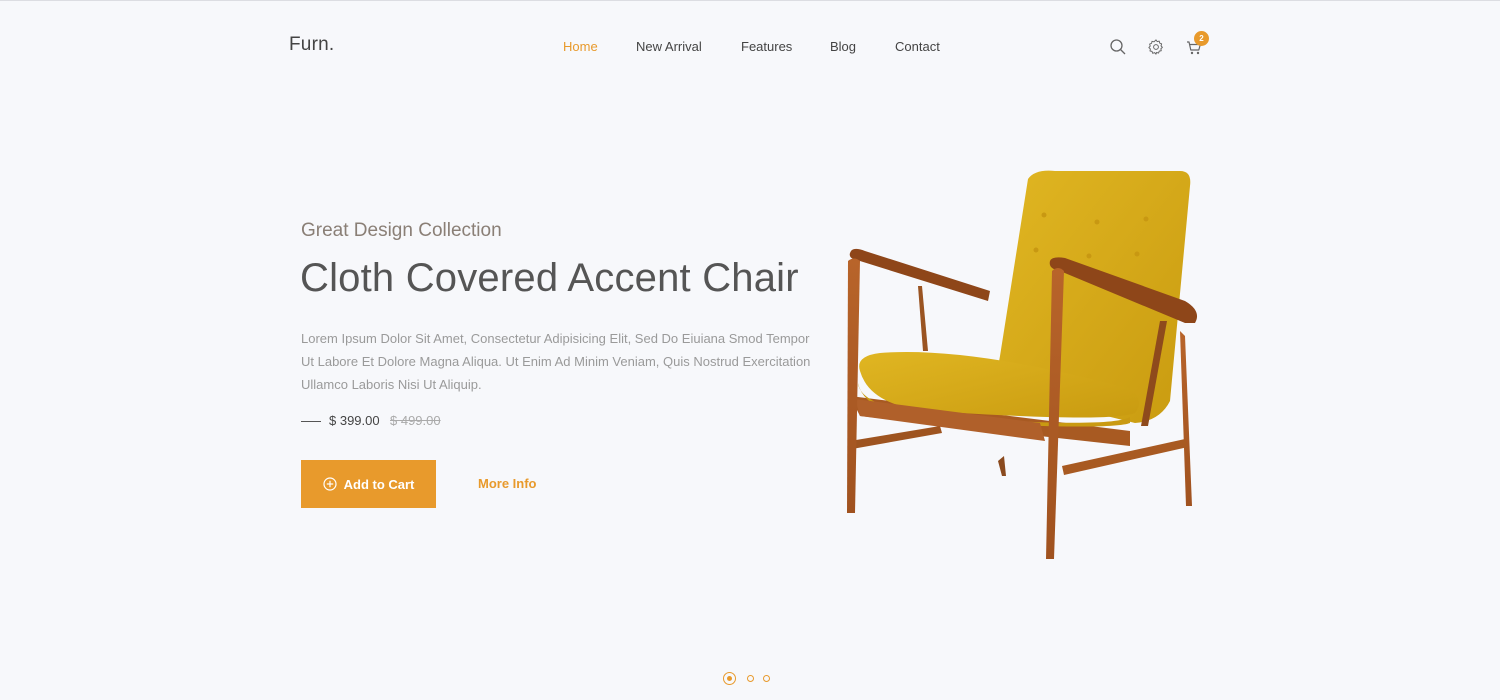  What do you see at coordinates (379, 484) in the screenshot?
I see `add-to-cart-label: Add to Cart` at bounding box center [379, 484].